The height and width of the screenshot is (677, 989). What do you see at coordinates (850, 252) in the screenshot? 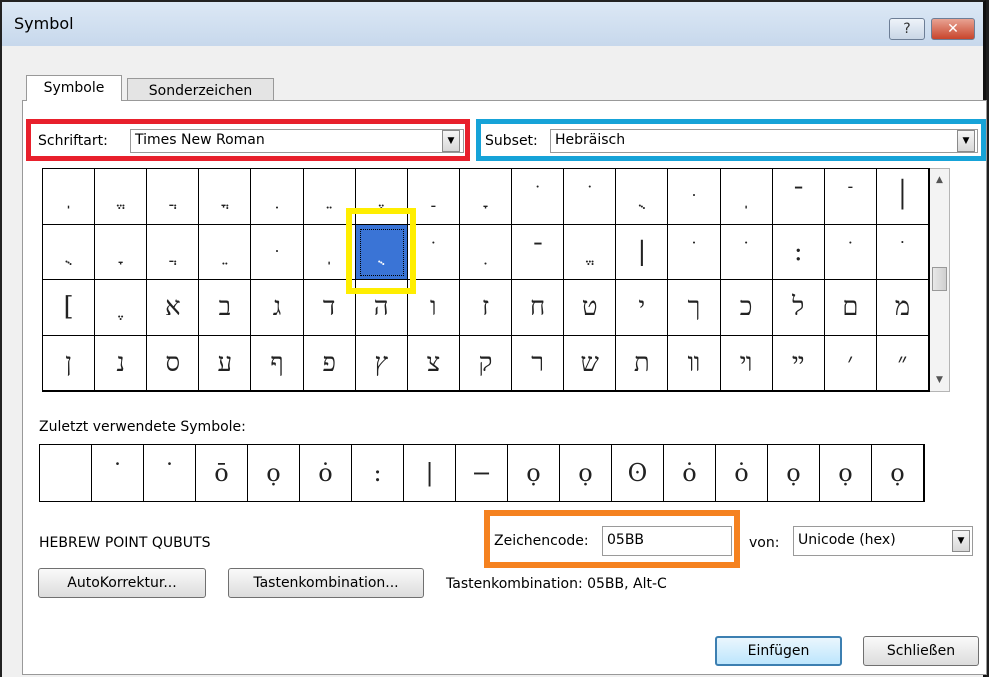
I see `symbol-cell: ׂ` at bounding box center [850, 252].